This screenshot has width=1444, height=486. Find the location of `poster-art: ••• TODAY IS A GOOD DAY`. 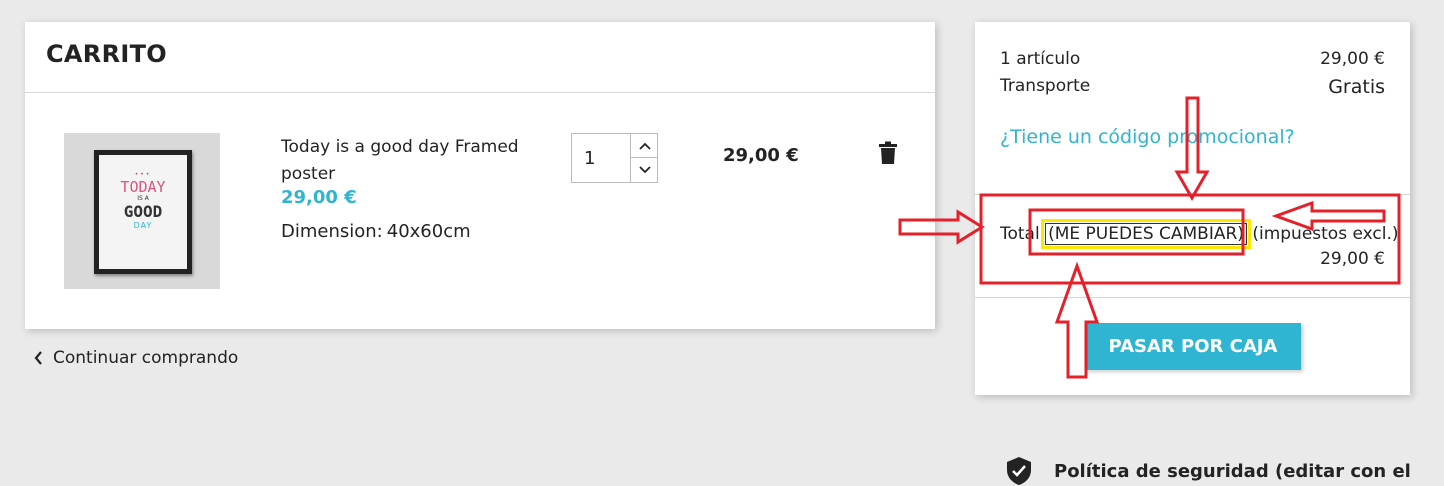

poster-art: ••• TODAY IS A GOOD DAY is located at coordinates (143, 212).